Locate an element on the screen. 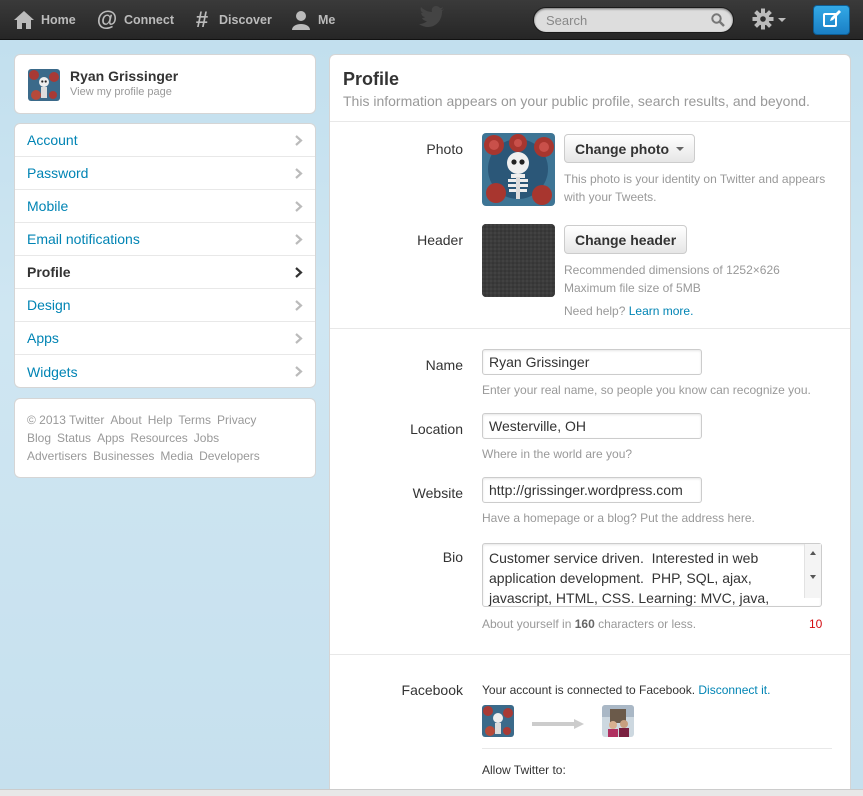 The height and width of the screenshot is (796, 863). arrow-right-icon is located at coordinates (558, 724).